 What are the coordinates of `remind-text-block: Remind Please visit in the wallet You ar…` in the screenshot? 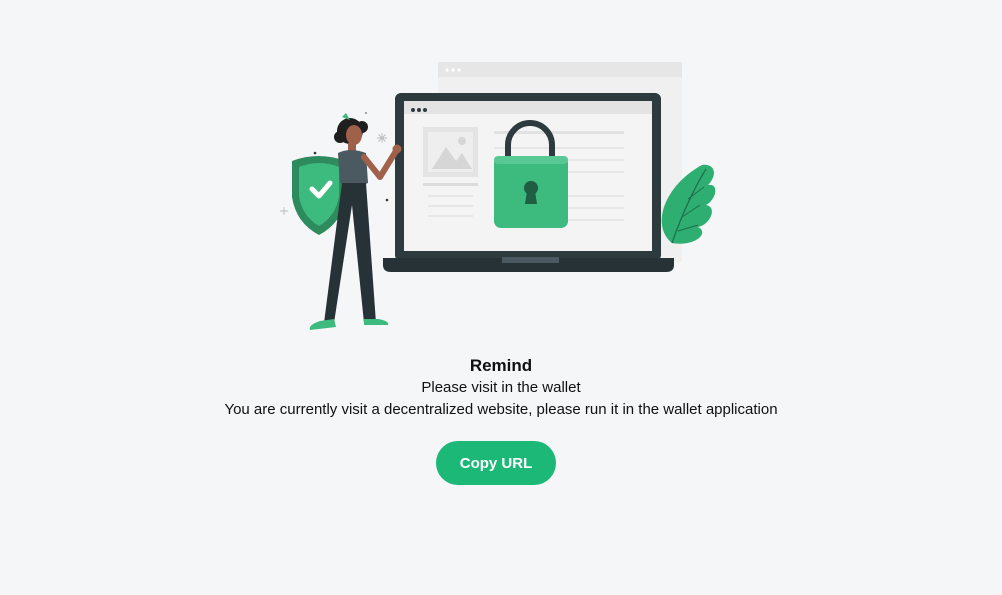 It's located at (501, 388).